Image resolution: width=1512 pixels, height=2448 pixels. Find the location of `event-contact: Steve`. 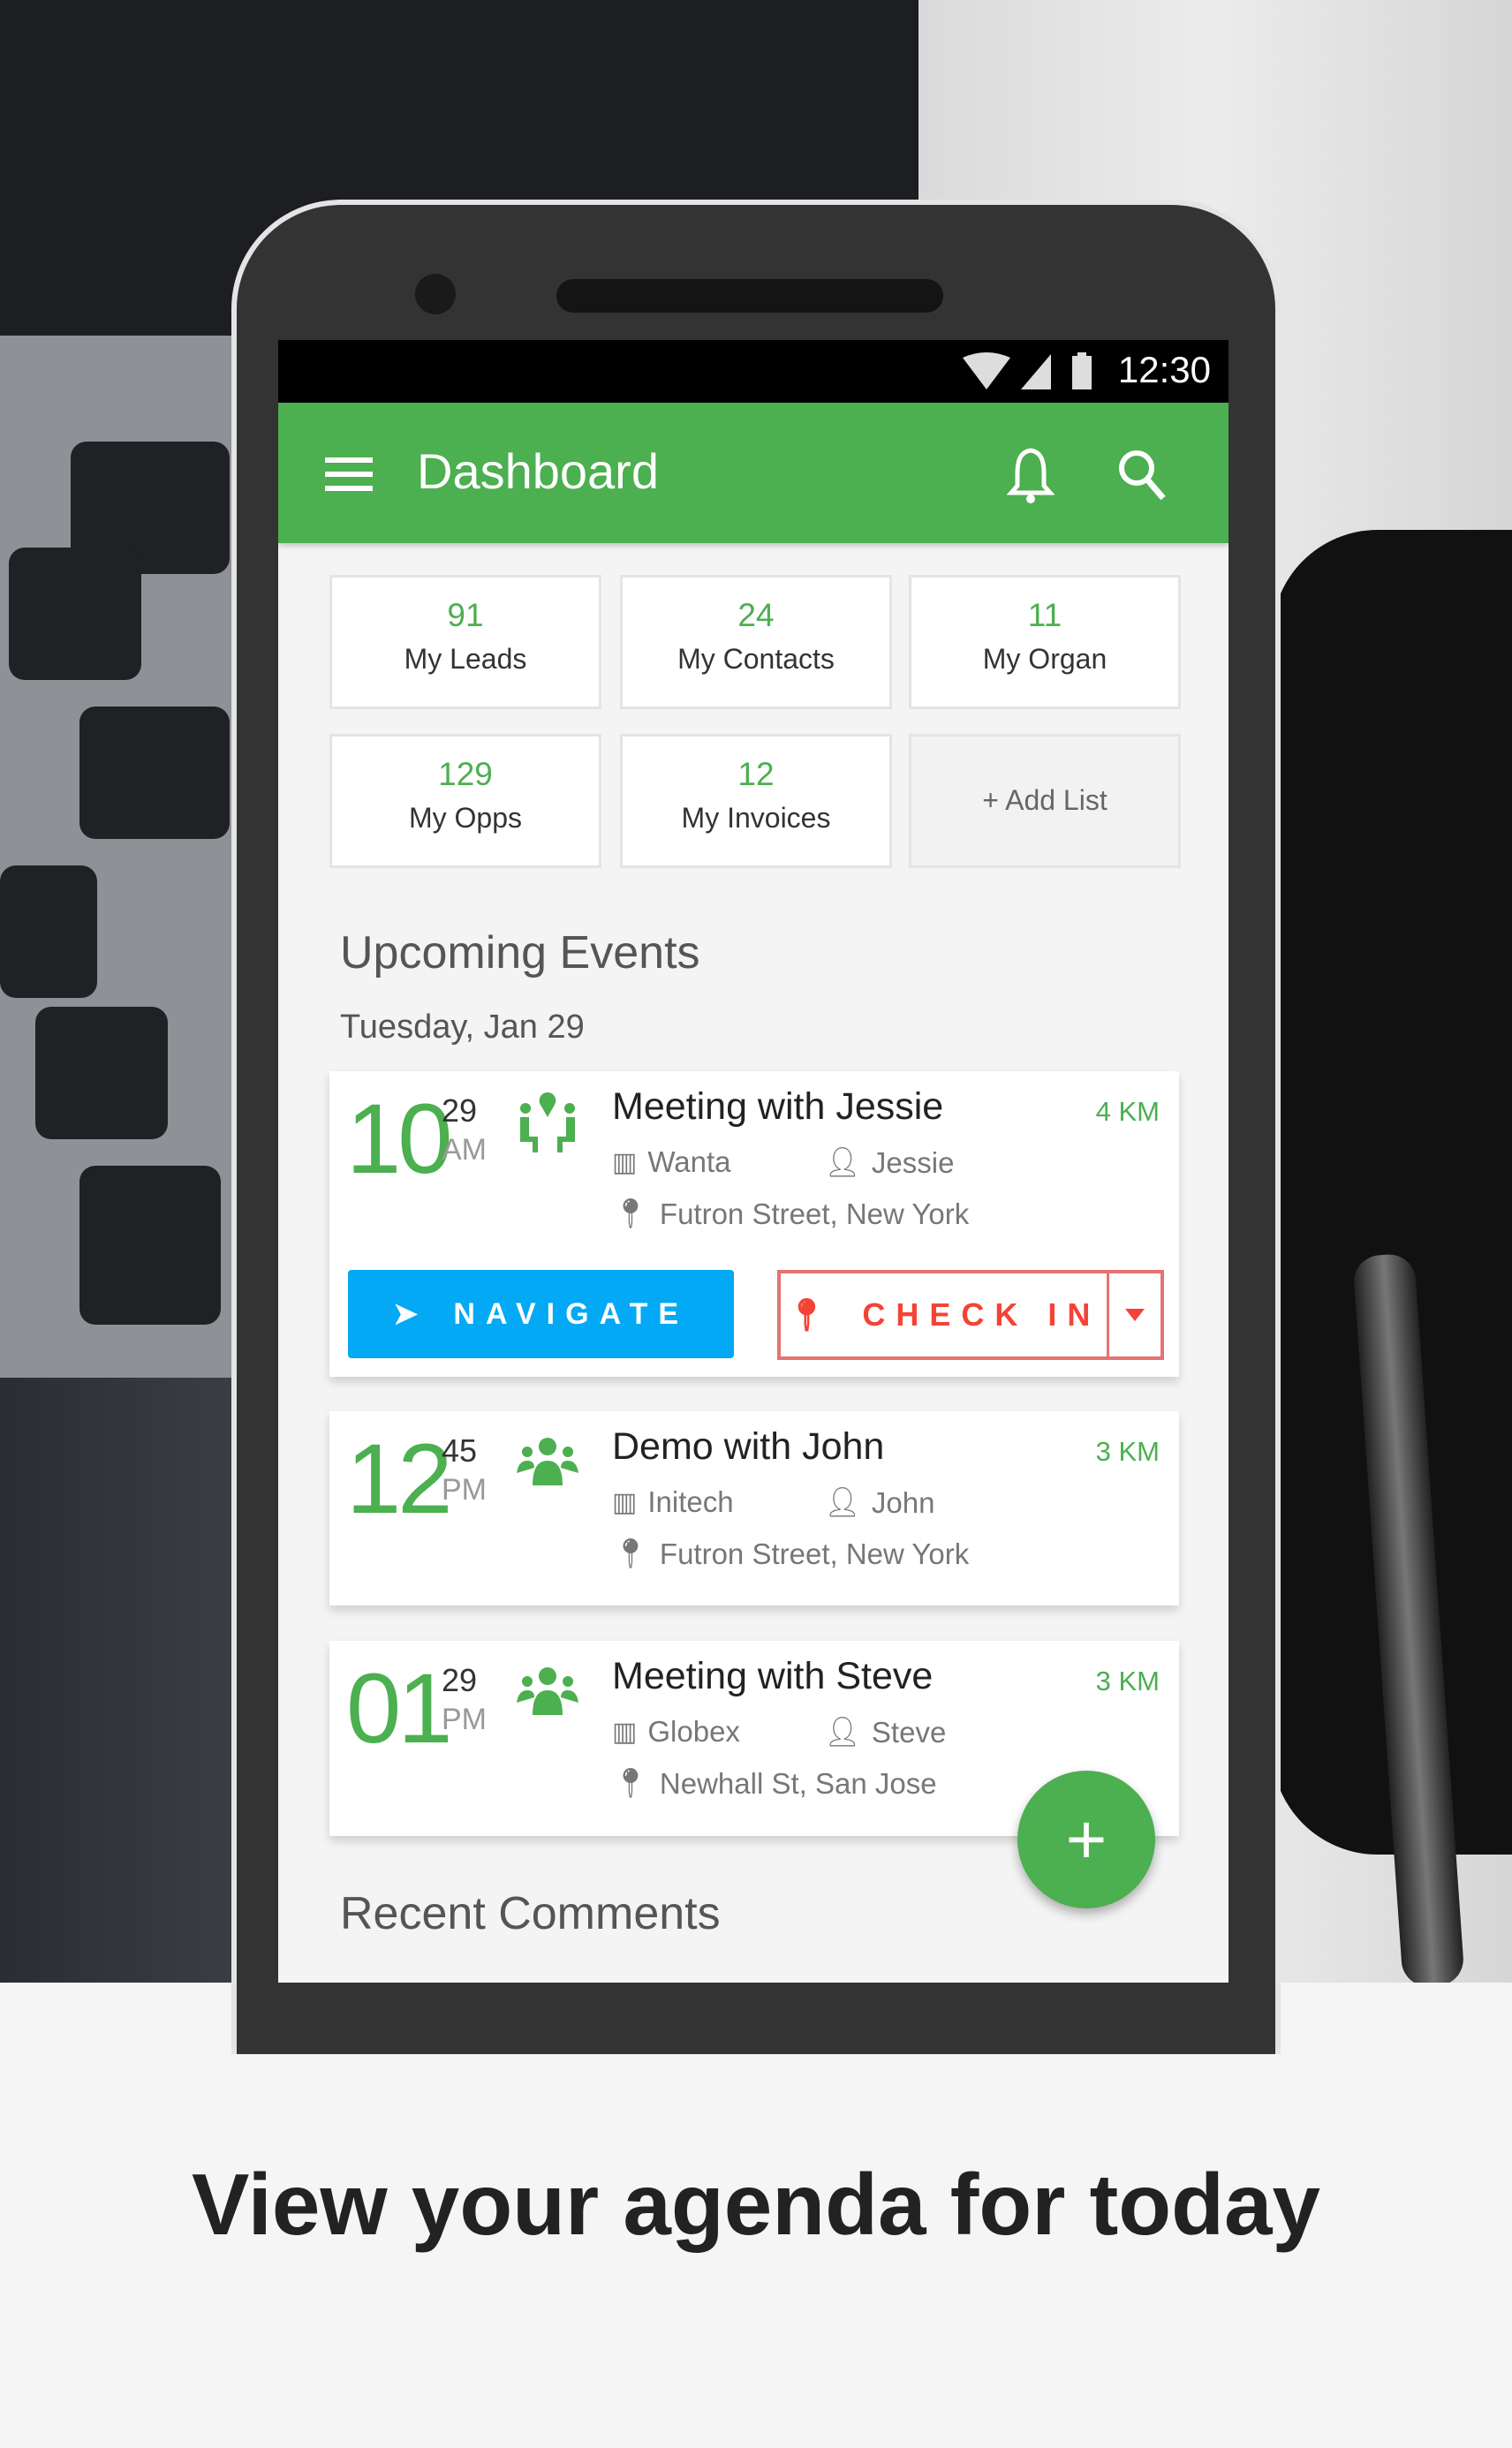

event-contact: Steve is located at coordinates (909, 1732).